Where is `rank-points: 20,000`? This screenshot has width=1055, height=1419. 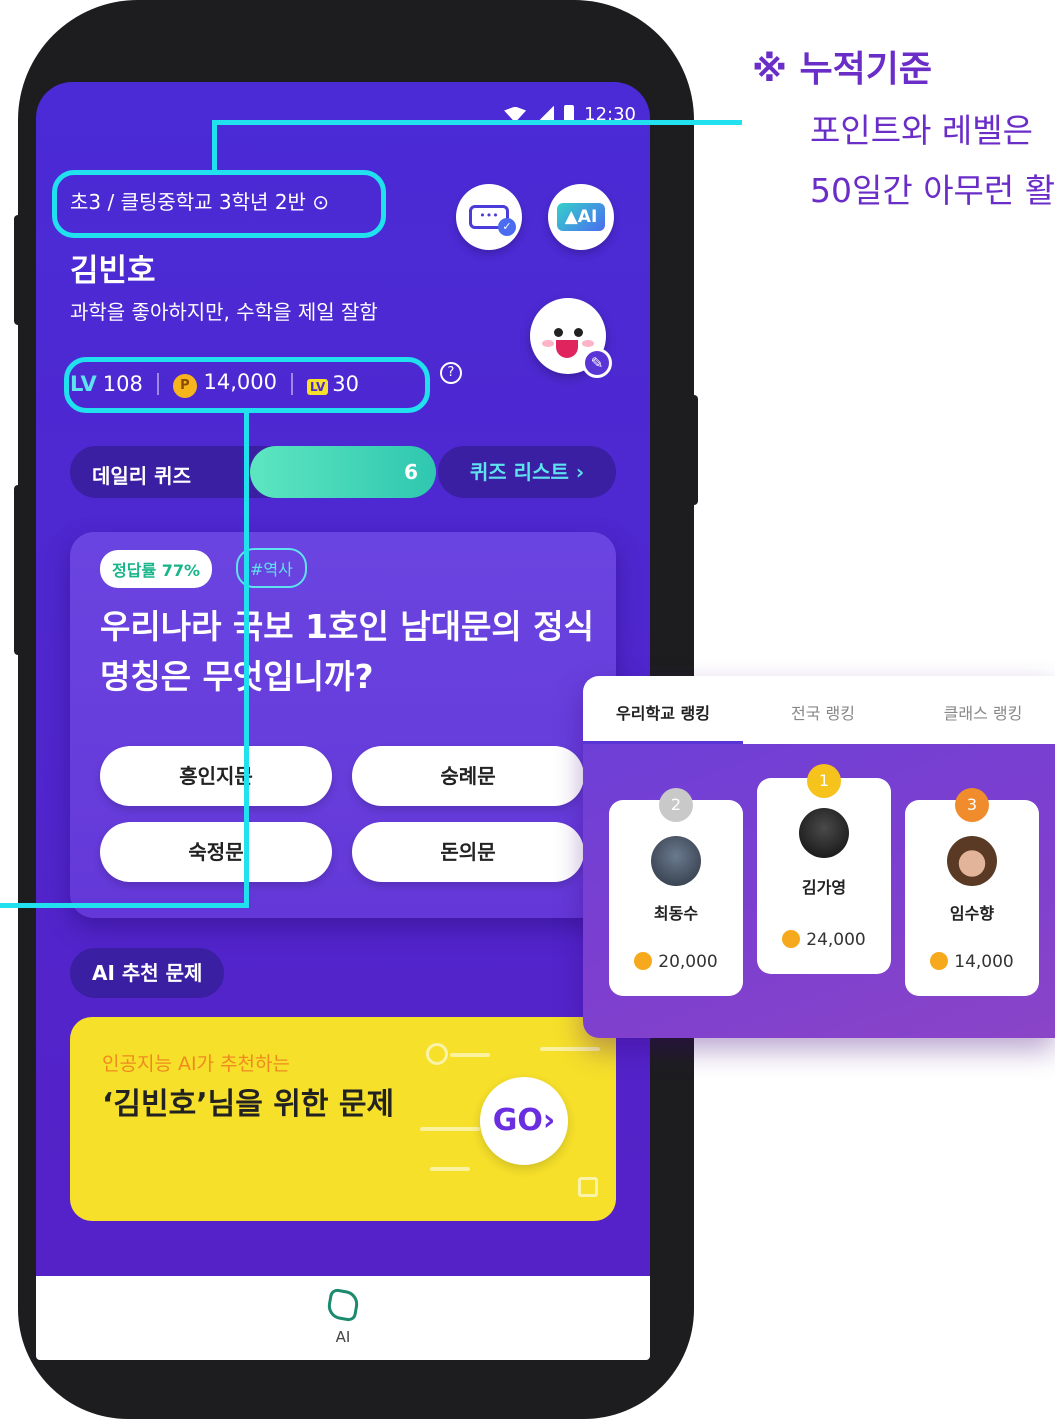
rank-points: 20,000 is located at coordinates (676, 962).